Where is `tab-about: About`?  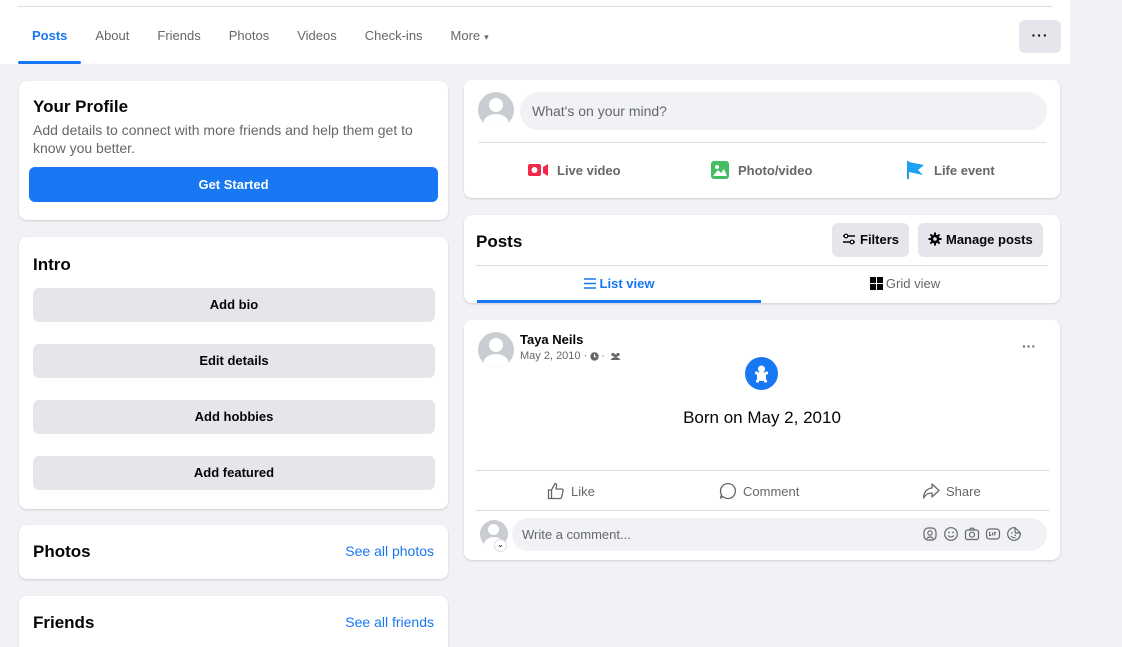 tab-about: About is located at coordinates (112, 42).